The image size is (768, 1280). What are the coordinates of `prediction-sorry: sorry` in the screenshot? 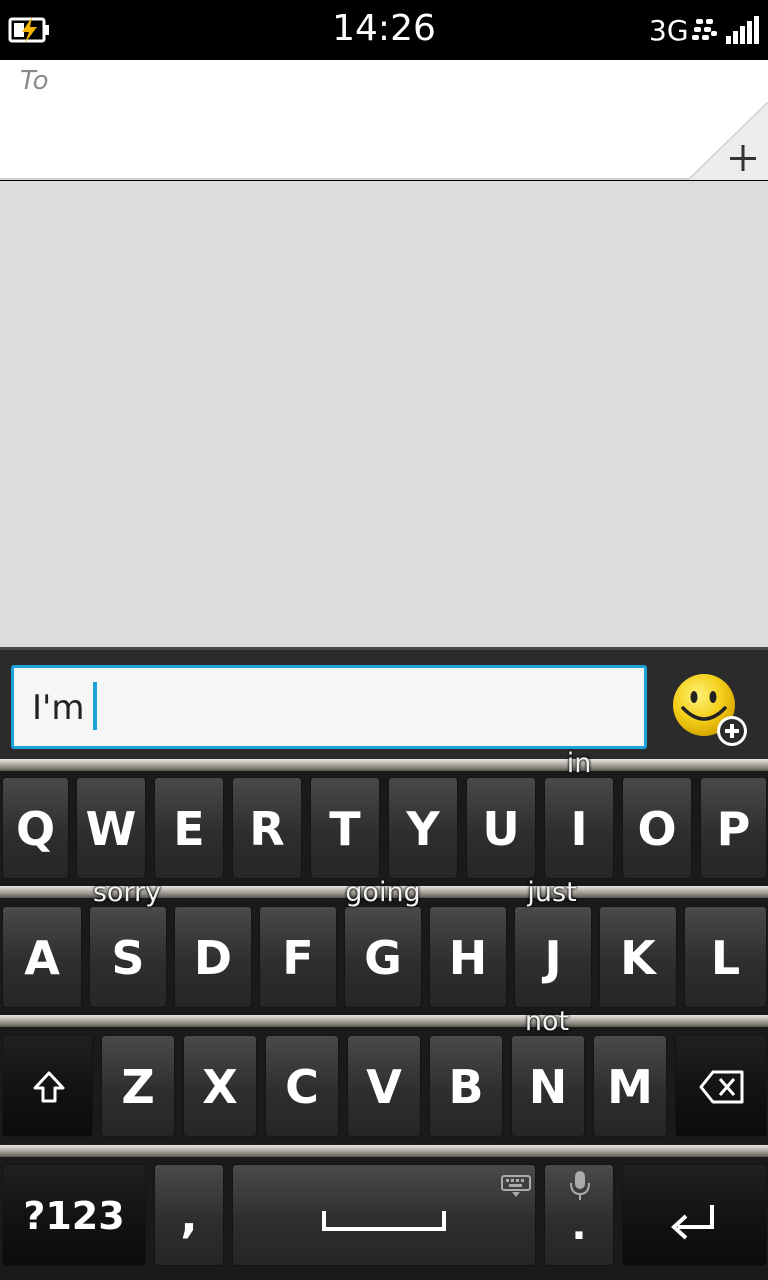 It's located at (127, 892).